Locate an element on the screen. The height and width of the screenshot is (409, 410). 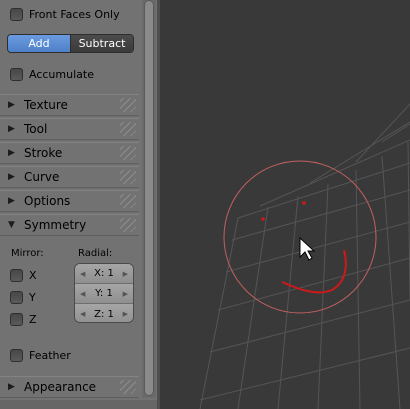
triangle-down-icon: ▼ is located at coordinates (11, 225).